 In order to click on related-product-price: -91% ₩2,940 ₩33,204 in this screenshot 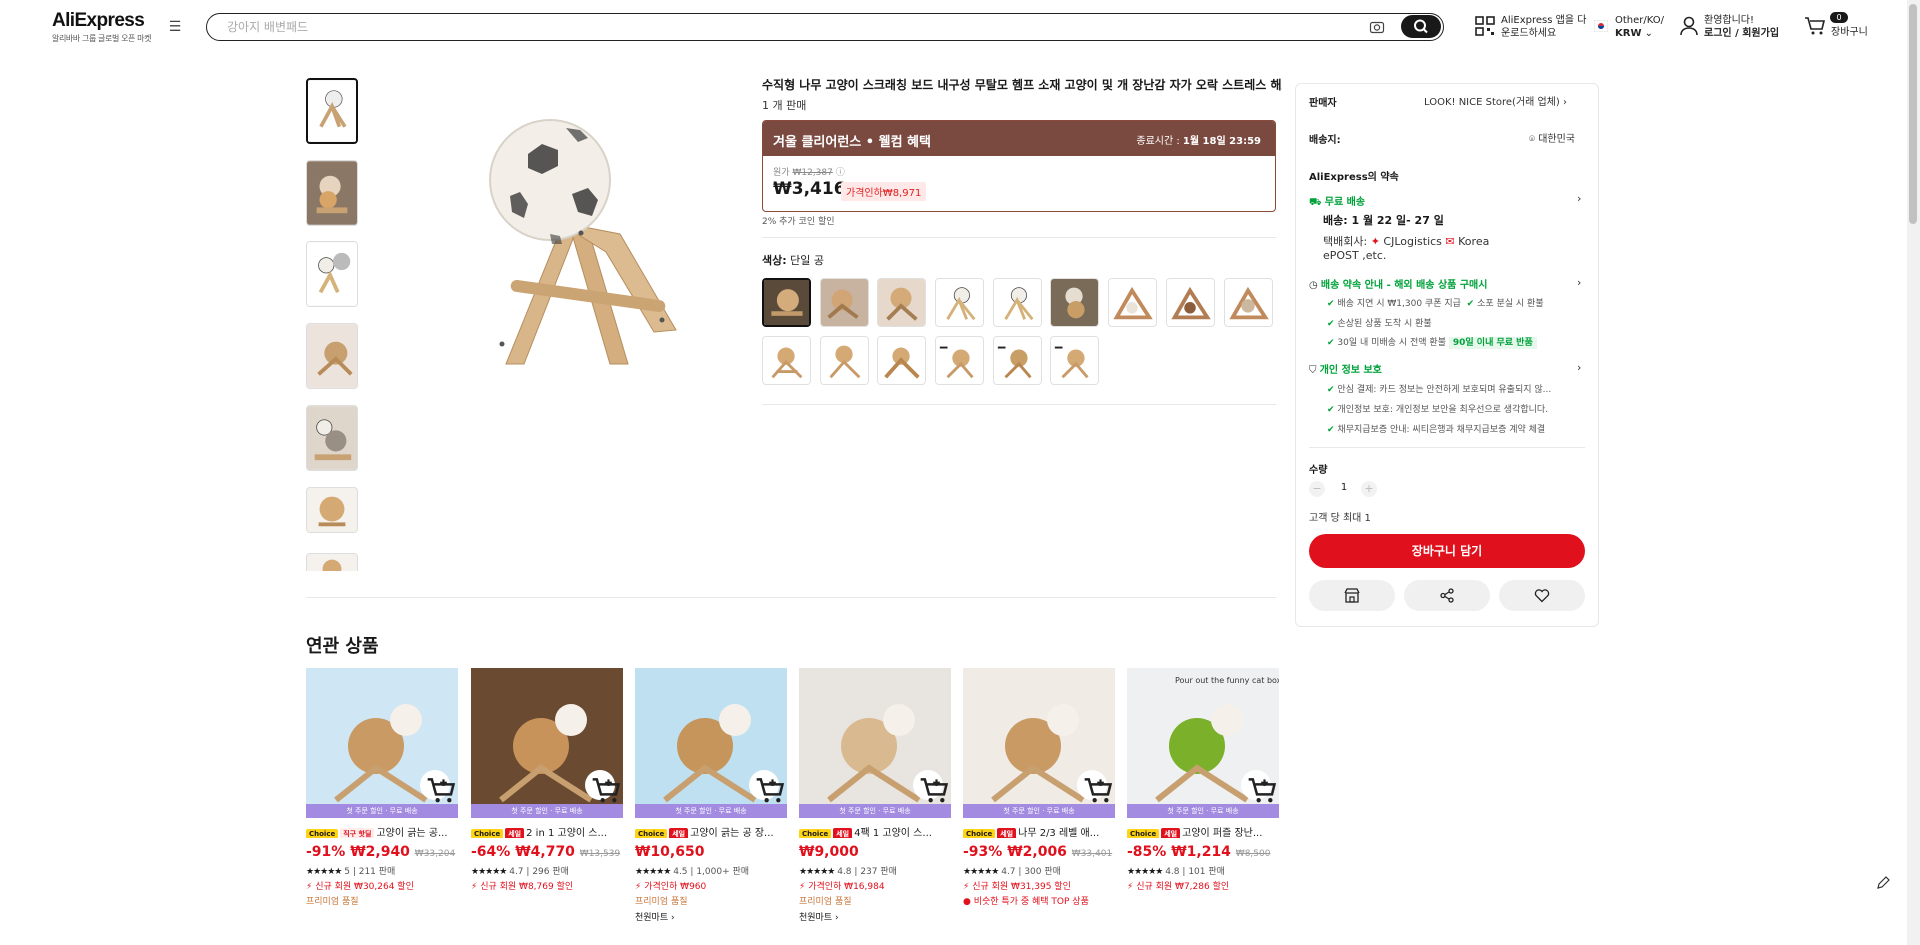, I will do `click(382, 852)`.